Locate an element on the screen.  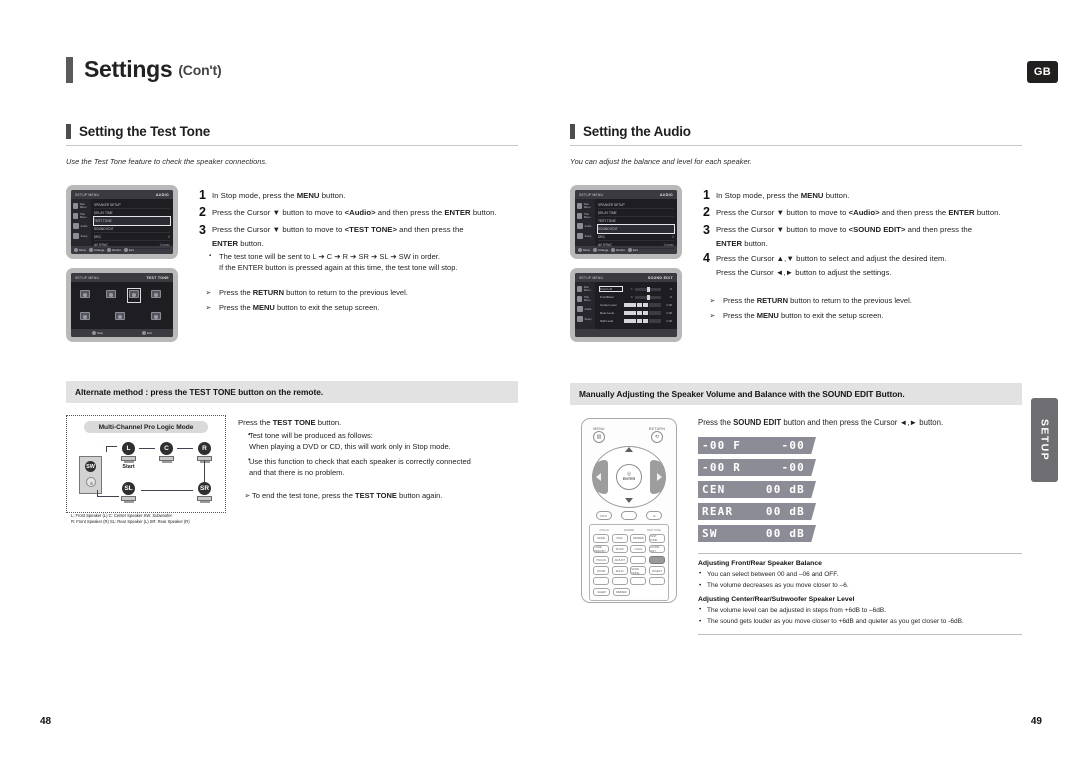
tv-bottom-2: Return is located at coordinates (116, 250).